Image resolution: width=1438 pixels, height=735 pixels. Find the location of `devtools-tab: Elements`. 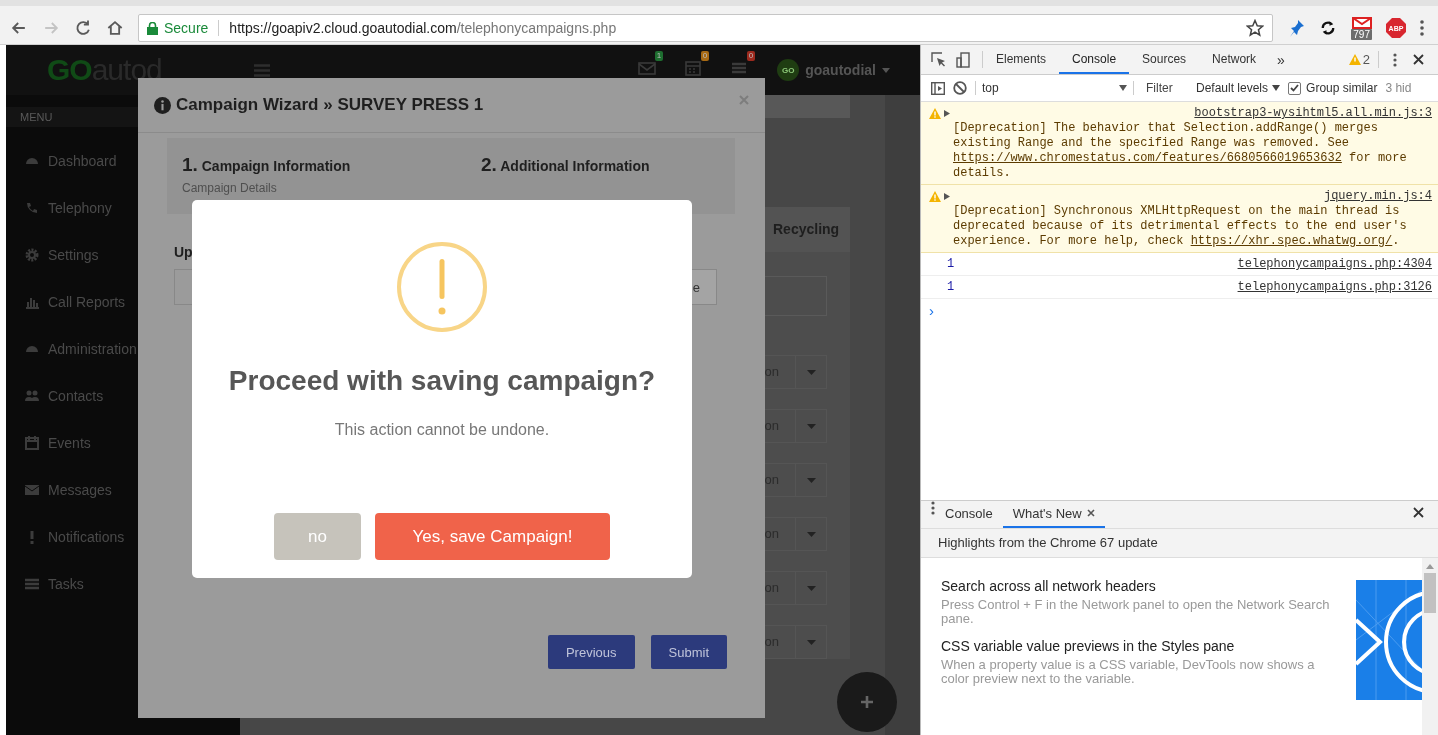

devtools-tab: Elements is located at coordinates (1021, 59).